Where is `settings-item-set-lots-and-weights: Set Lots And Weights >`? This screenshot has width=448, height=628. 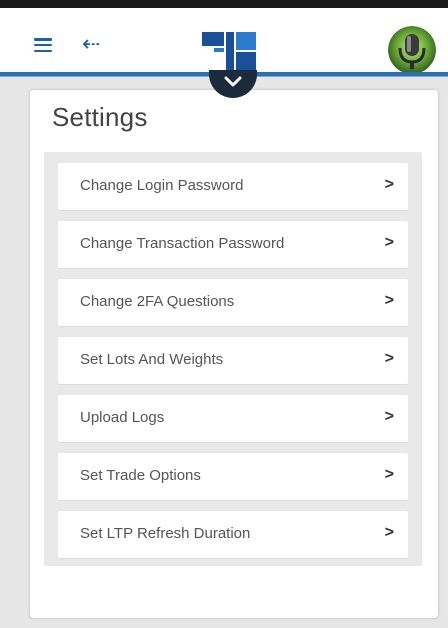 settings-item-set-lots-and-weights: Set Lots And Weights > is located at coordinates (233, 360).